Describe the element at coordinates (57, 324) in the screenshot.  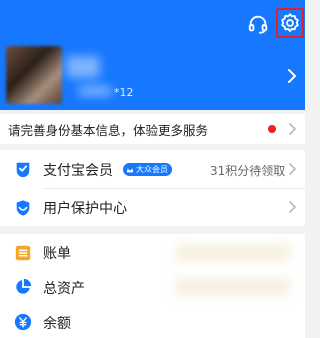
I see `balance-label: 余额` at that location.